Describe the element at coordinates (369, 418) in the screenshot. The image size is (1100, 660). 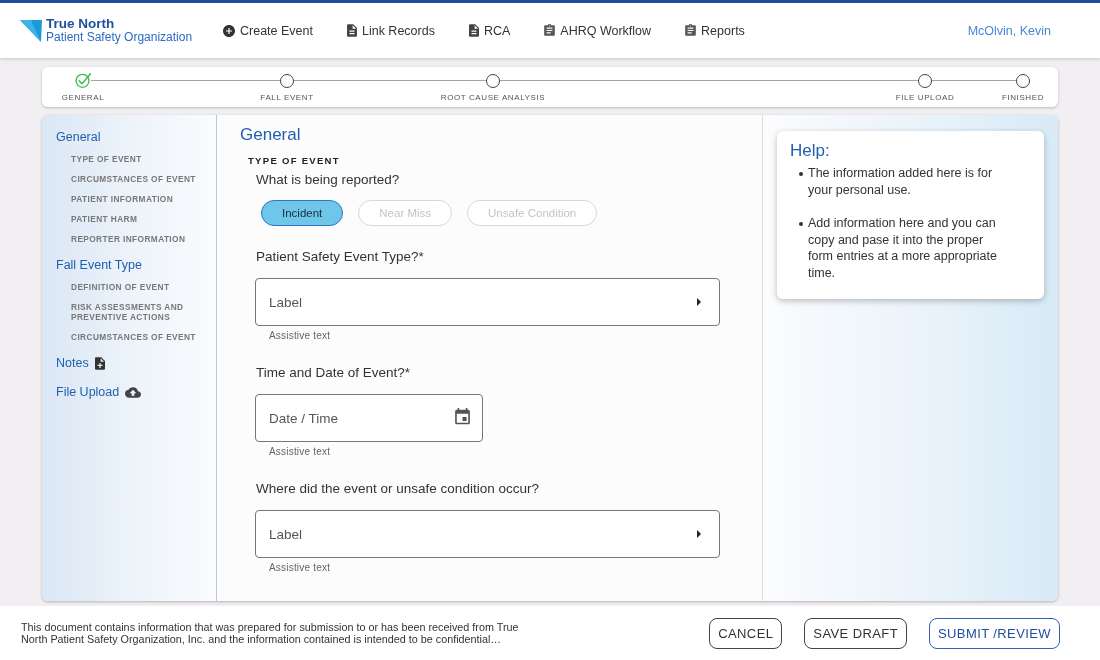
I see `date-field: Date / Time` at that location.